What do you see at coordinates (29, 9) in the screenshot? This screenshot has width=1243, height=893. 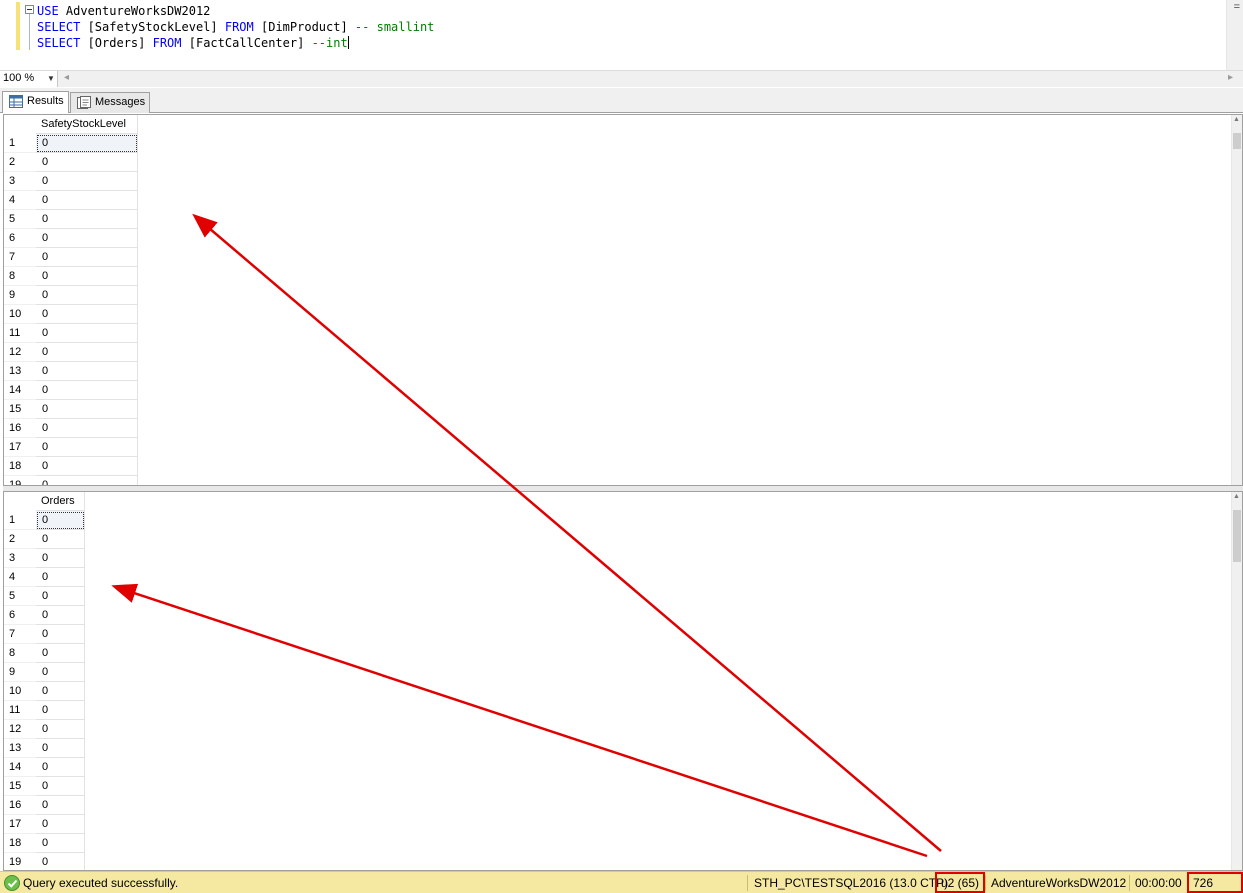 I see `collapse-toggle-icon` at bounding box center [29, 9].